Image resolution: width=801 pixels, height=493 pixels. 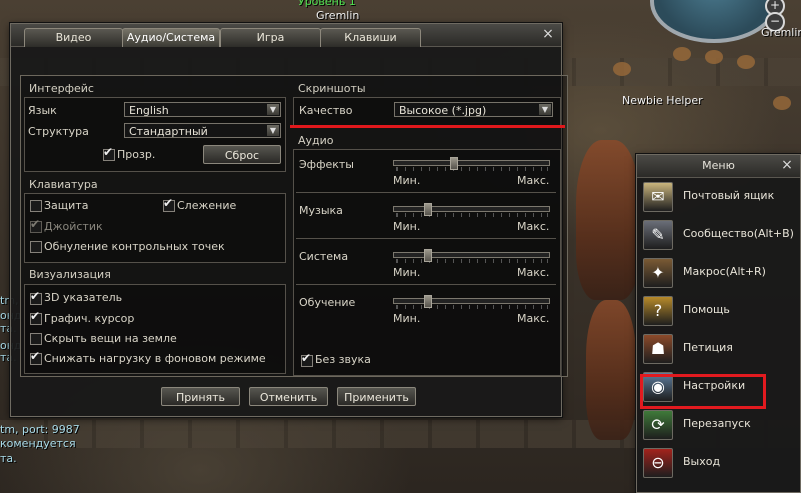 What do you see at coordinates (169, 204) in the screenshot?
I see `follow-checkbox` at bounding box center [169, 204].